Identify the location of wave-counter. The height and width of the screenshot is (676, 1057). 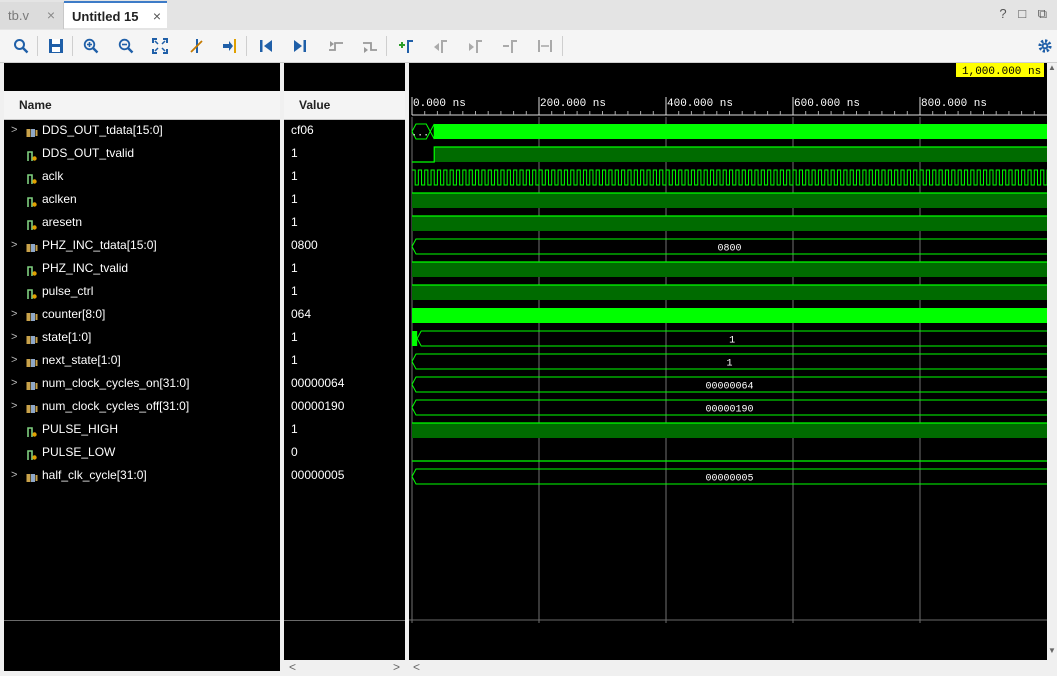
(732, 315).